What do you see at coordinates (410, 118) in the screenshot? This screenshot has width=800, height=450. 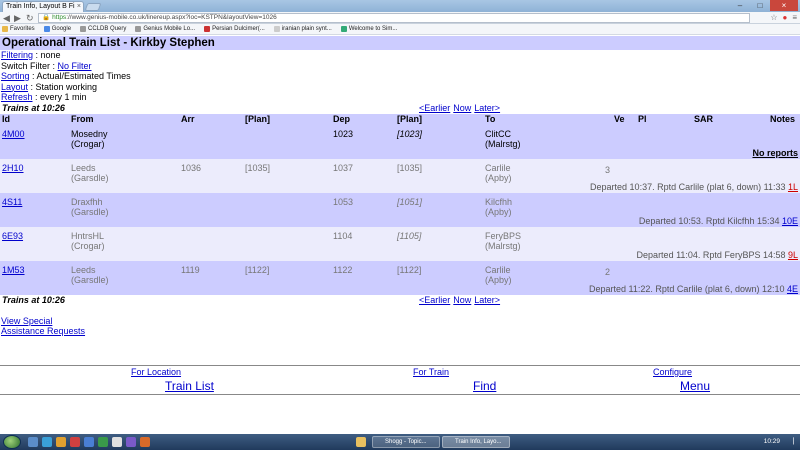 I see `col-plan-dep: [Plan]` at bounding box center [410, 118].